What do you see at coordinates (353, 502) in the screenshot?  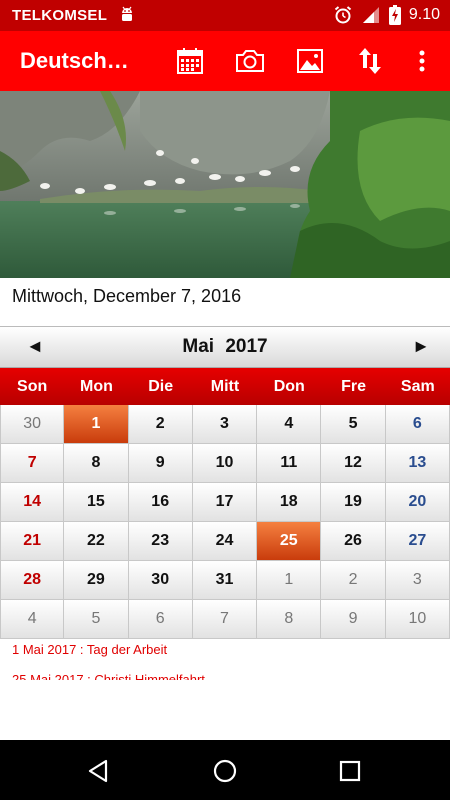 I see `day-cell: 19` at bounding box center [353, 502].